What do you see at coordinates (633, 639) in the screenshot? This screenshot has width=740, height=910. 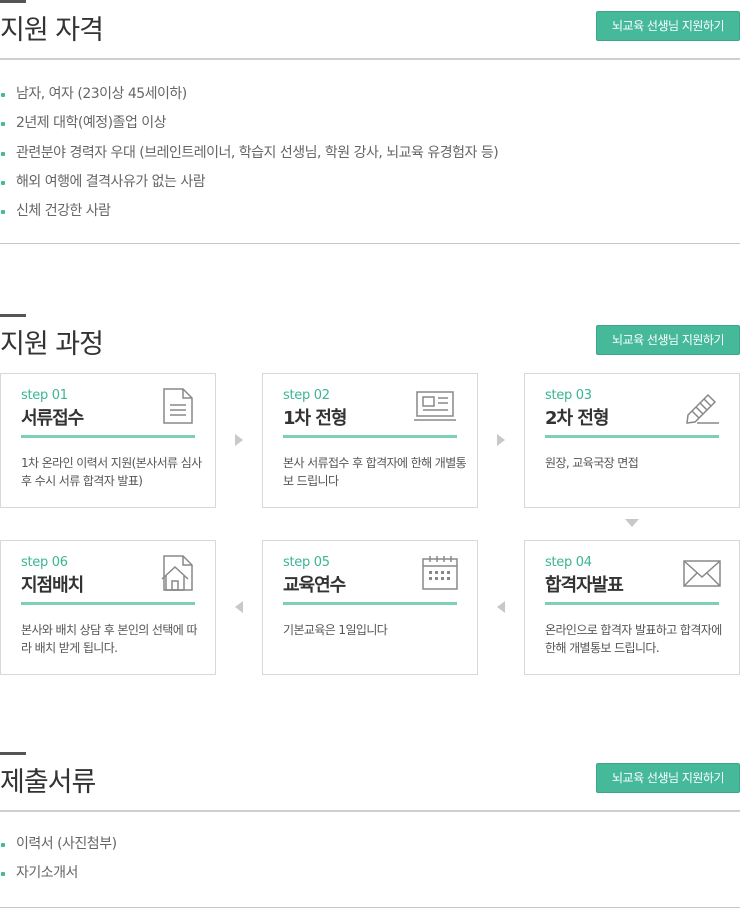 I see `step-description: 온라인으로 합격자 발표하고 합격자에 한해 개별통보 드립니다.` at bounding box center [633, 639].